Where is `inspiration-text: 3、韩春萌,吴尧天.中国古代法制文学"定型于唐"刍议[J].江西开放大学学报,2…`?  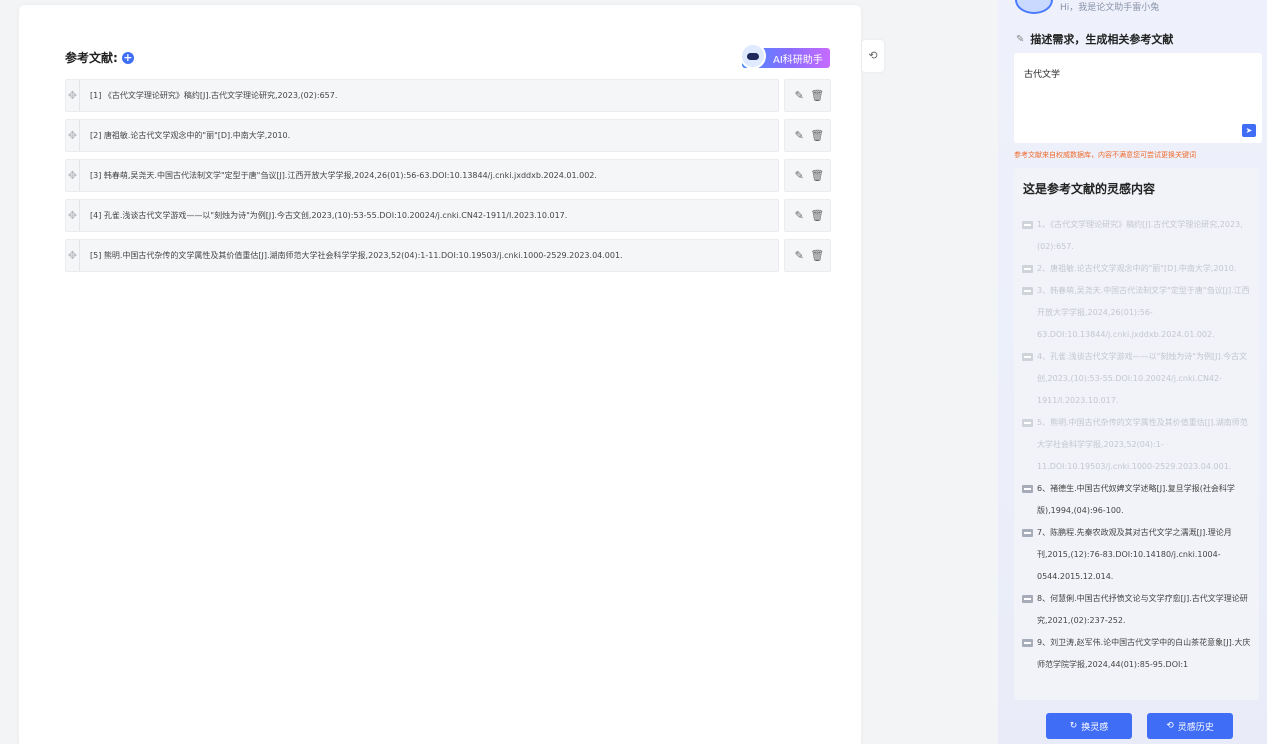
inspiration-text: 3、韩春萌,吴尧天.中国古代法制文学"定型于唐"刍议[J].江西开放大学学报,2… is located at coordinates (1143, 312).